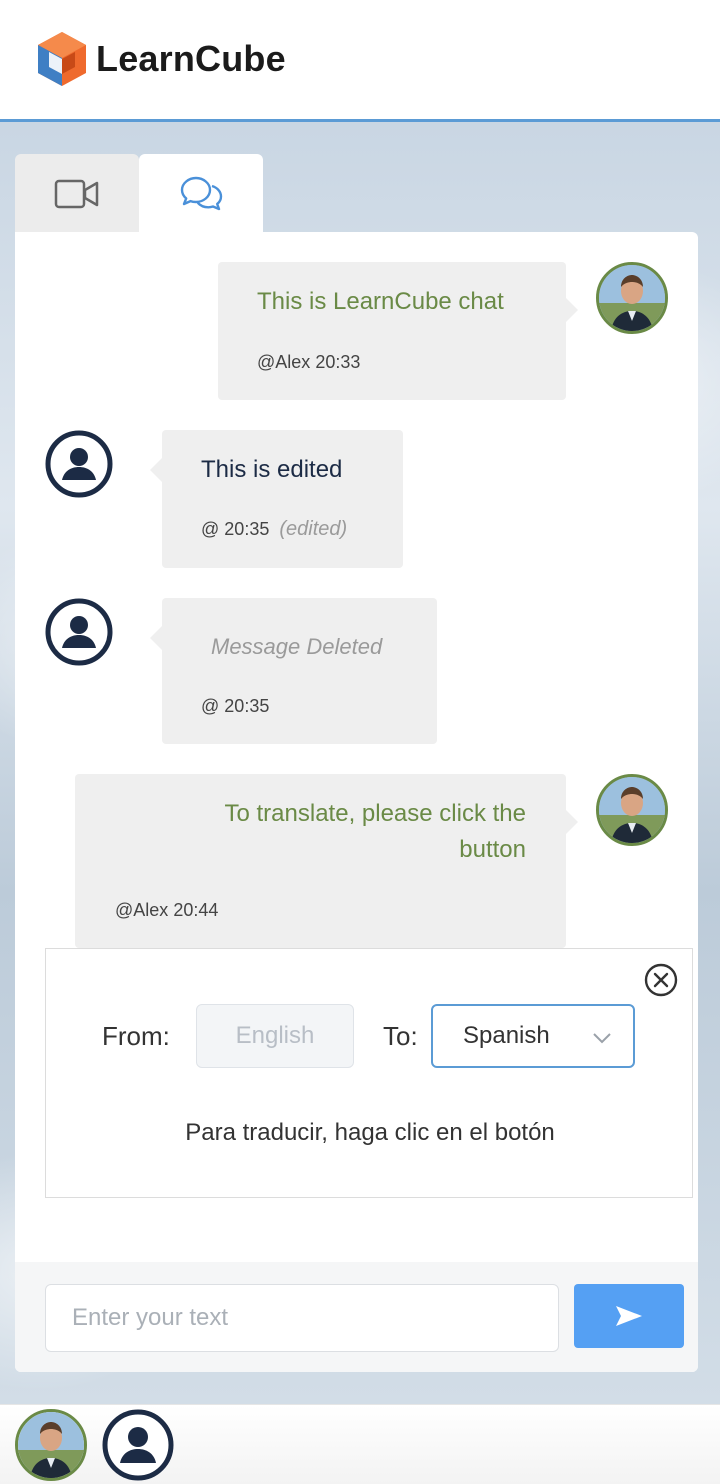 The height and width of the screenshot is (1484, 720). I want to click on to-label: To:, so click(400, 1036).